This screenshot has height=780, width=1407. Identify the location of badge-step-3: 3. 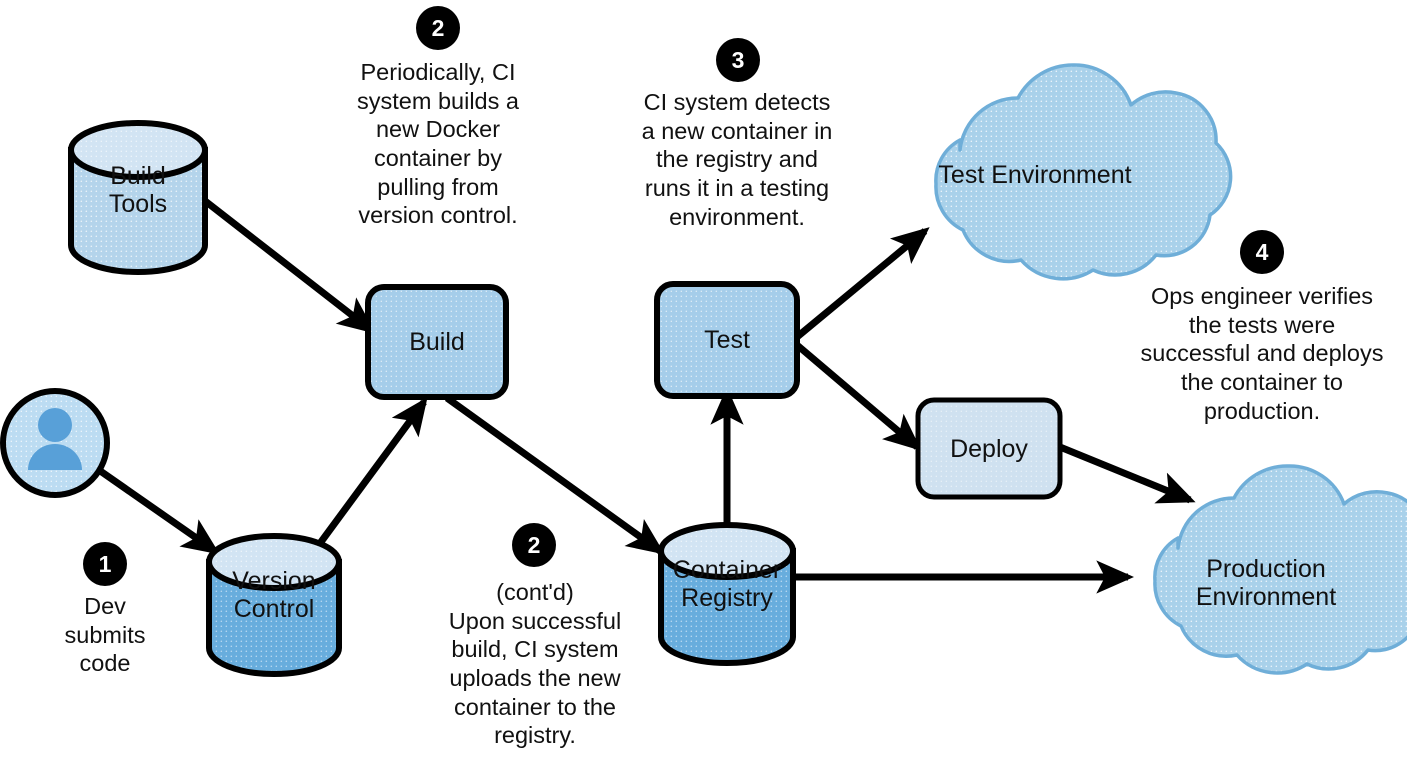
(738, 60).